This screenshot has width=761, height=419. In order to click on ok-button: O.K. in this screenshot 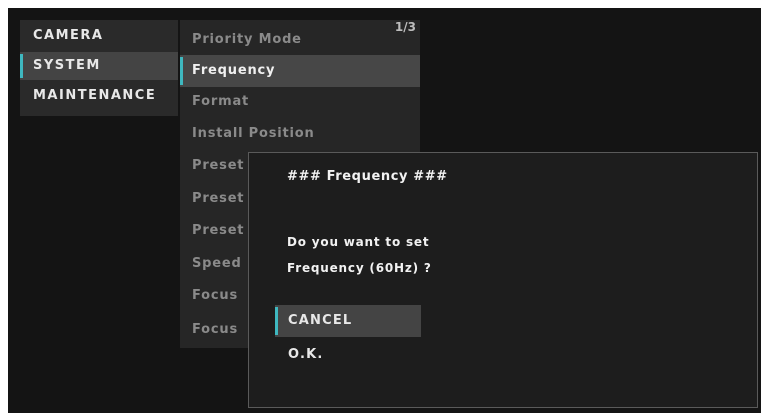, I will do `click(348, 355)`.